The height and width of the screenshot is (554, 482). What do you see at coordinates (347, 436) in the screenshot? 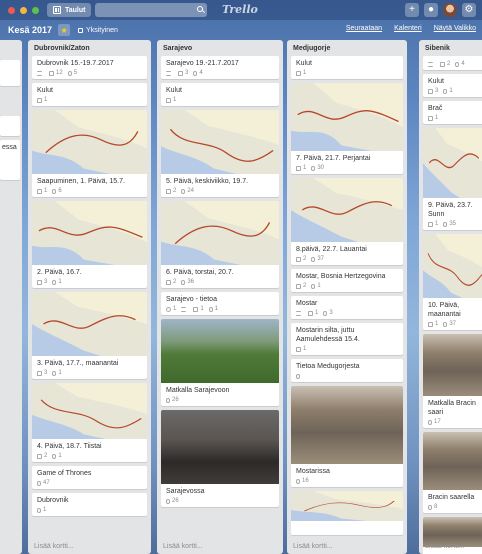
I see `list-item: Mostarissa 16` at bounding box center [347, 436].